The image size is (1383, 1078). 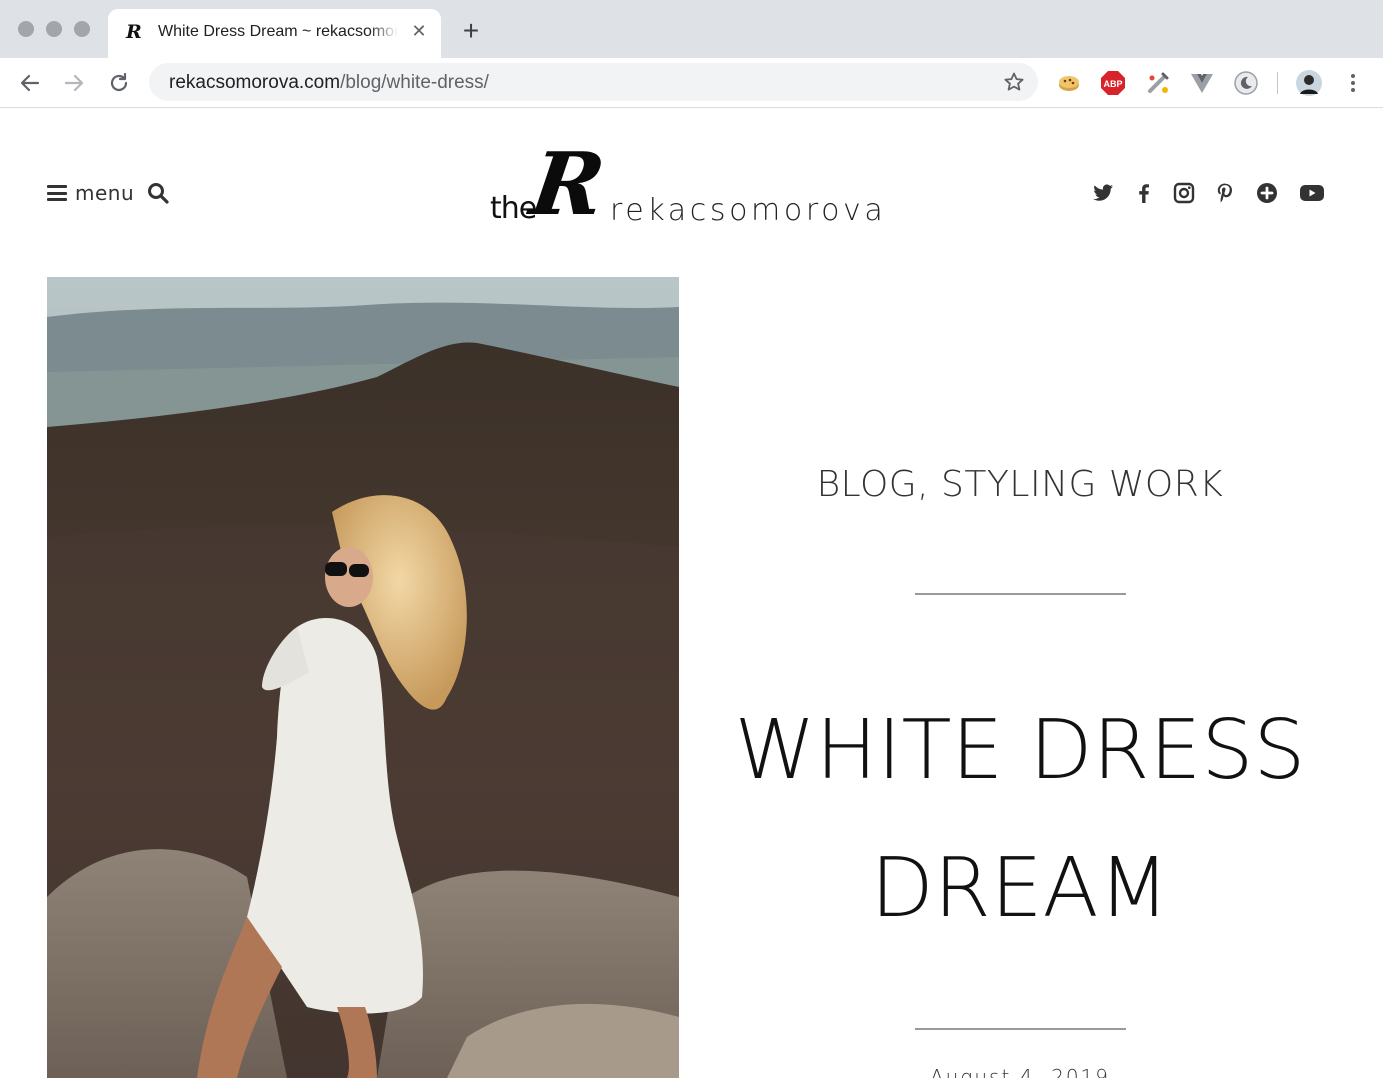 I want to click on svg-text: ABP, so click(x=1112, y=84).